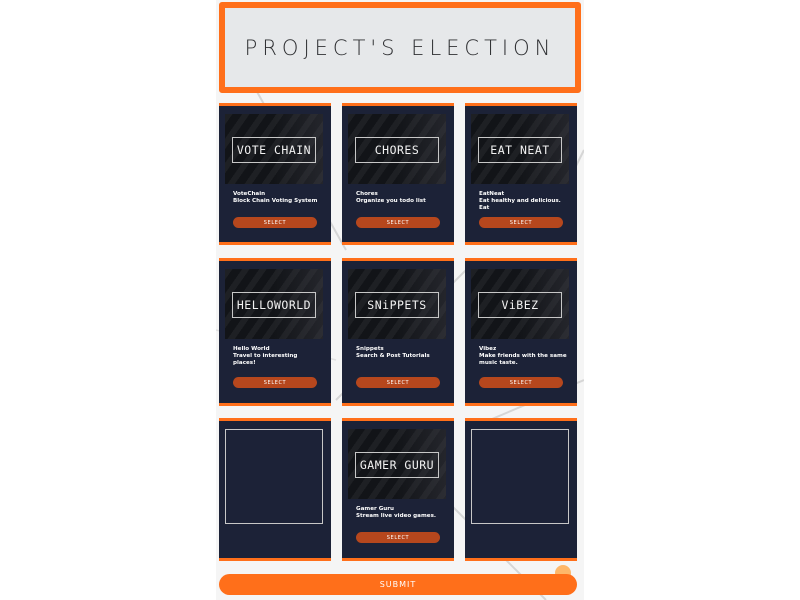 The height and width of the screenshot is (600, 800). What do you see at coordinates (521, 222) in the screenshot?
I see `select-button-eatneat: SELECT` at bounding box center [521, 222].